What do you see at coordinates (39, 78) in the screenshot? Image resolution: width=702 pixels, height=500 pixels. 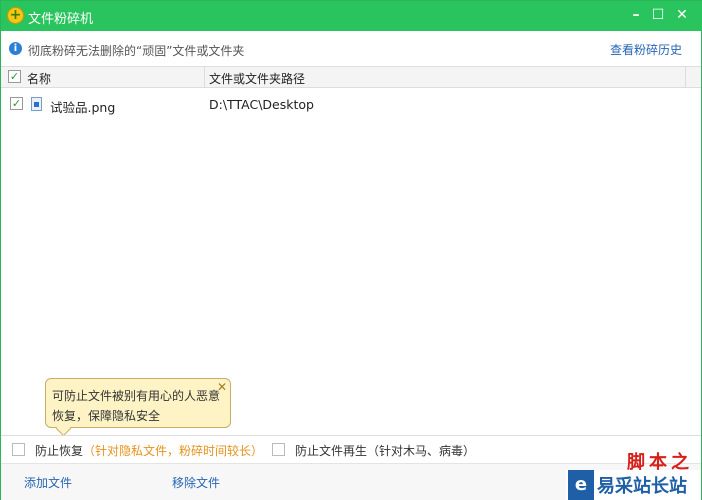 I see `column-name: 名称` at bounding box center [39, 78].